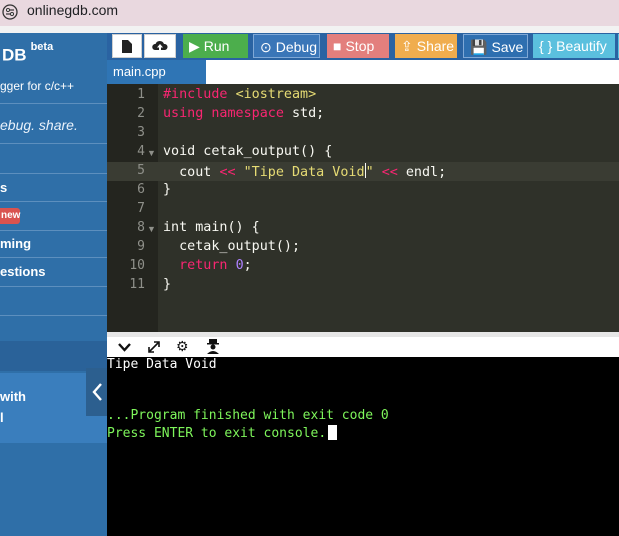  I want to click on sidebar-item-questions: estions, so click(23, 271).